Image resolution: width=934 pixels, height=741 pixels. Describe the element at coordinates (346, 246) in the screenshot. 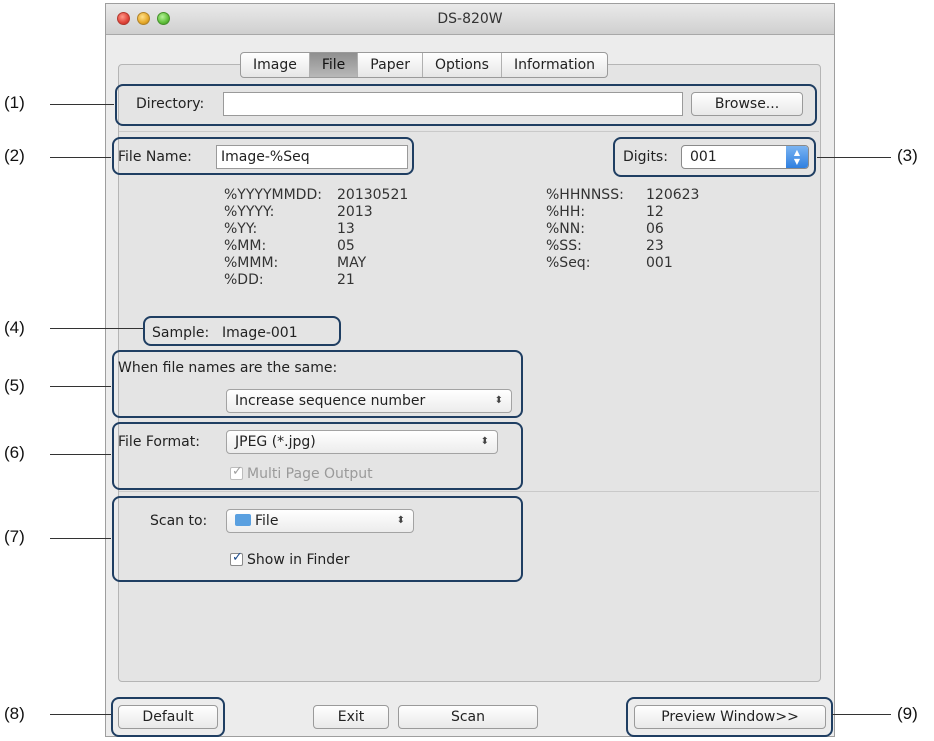

I see `var-value: 05` at that location.